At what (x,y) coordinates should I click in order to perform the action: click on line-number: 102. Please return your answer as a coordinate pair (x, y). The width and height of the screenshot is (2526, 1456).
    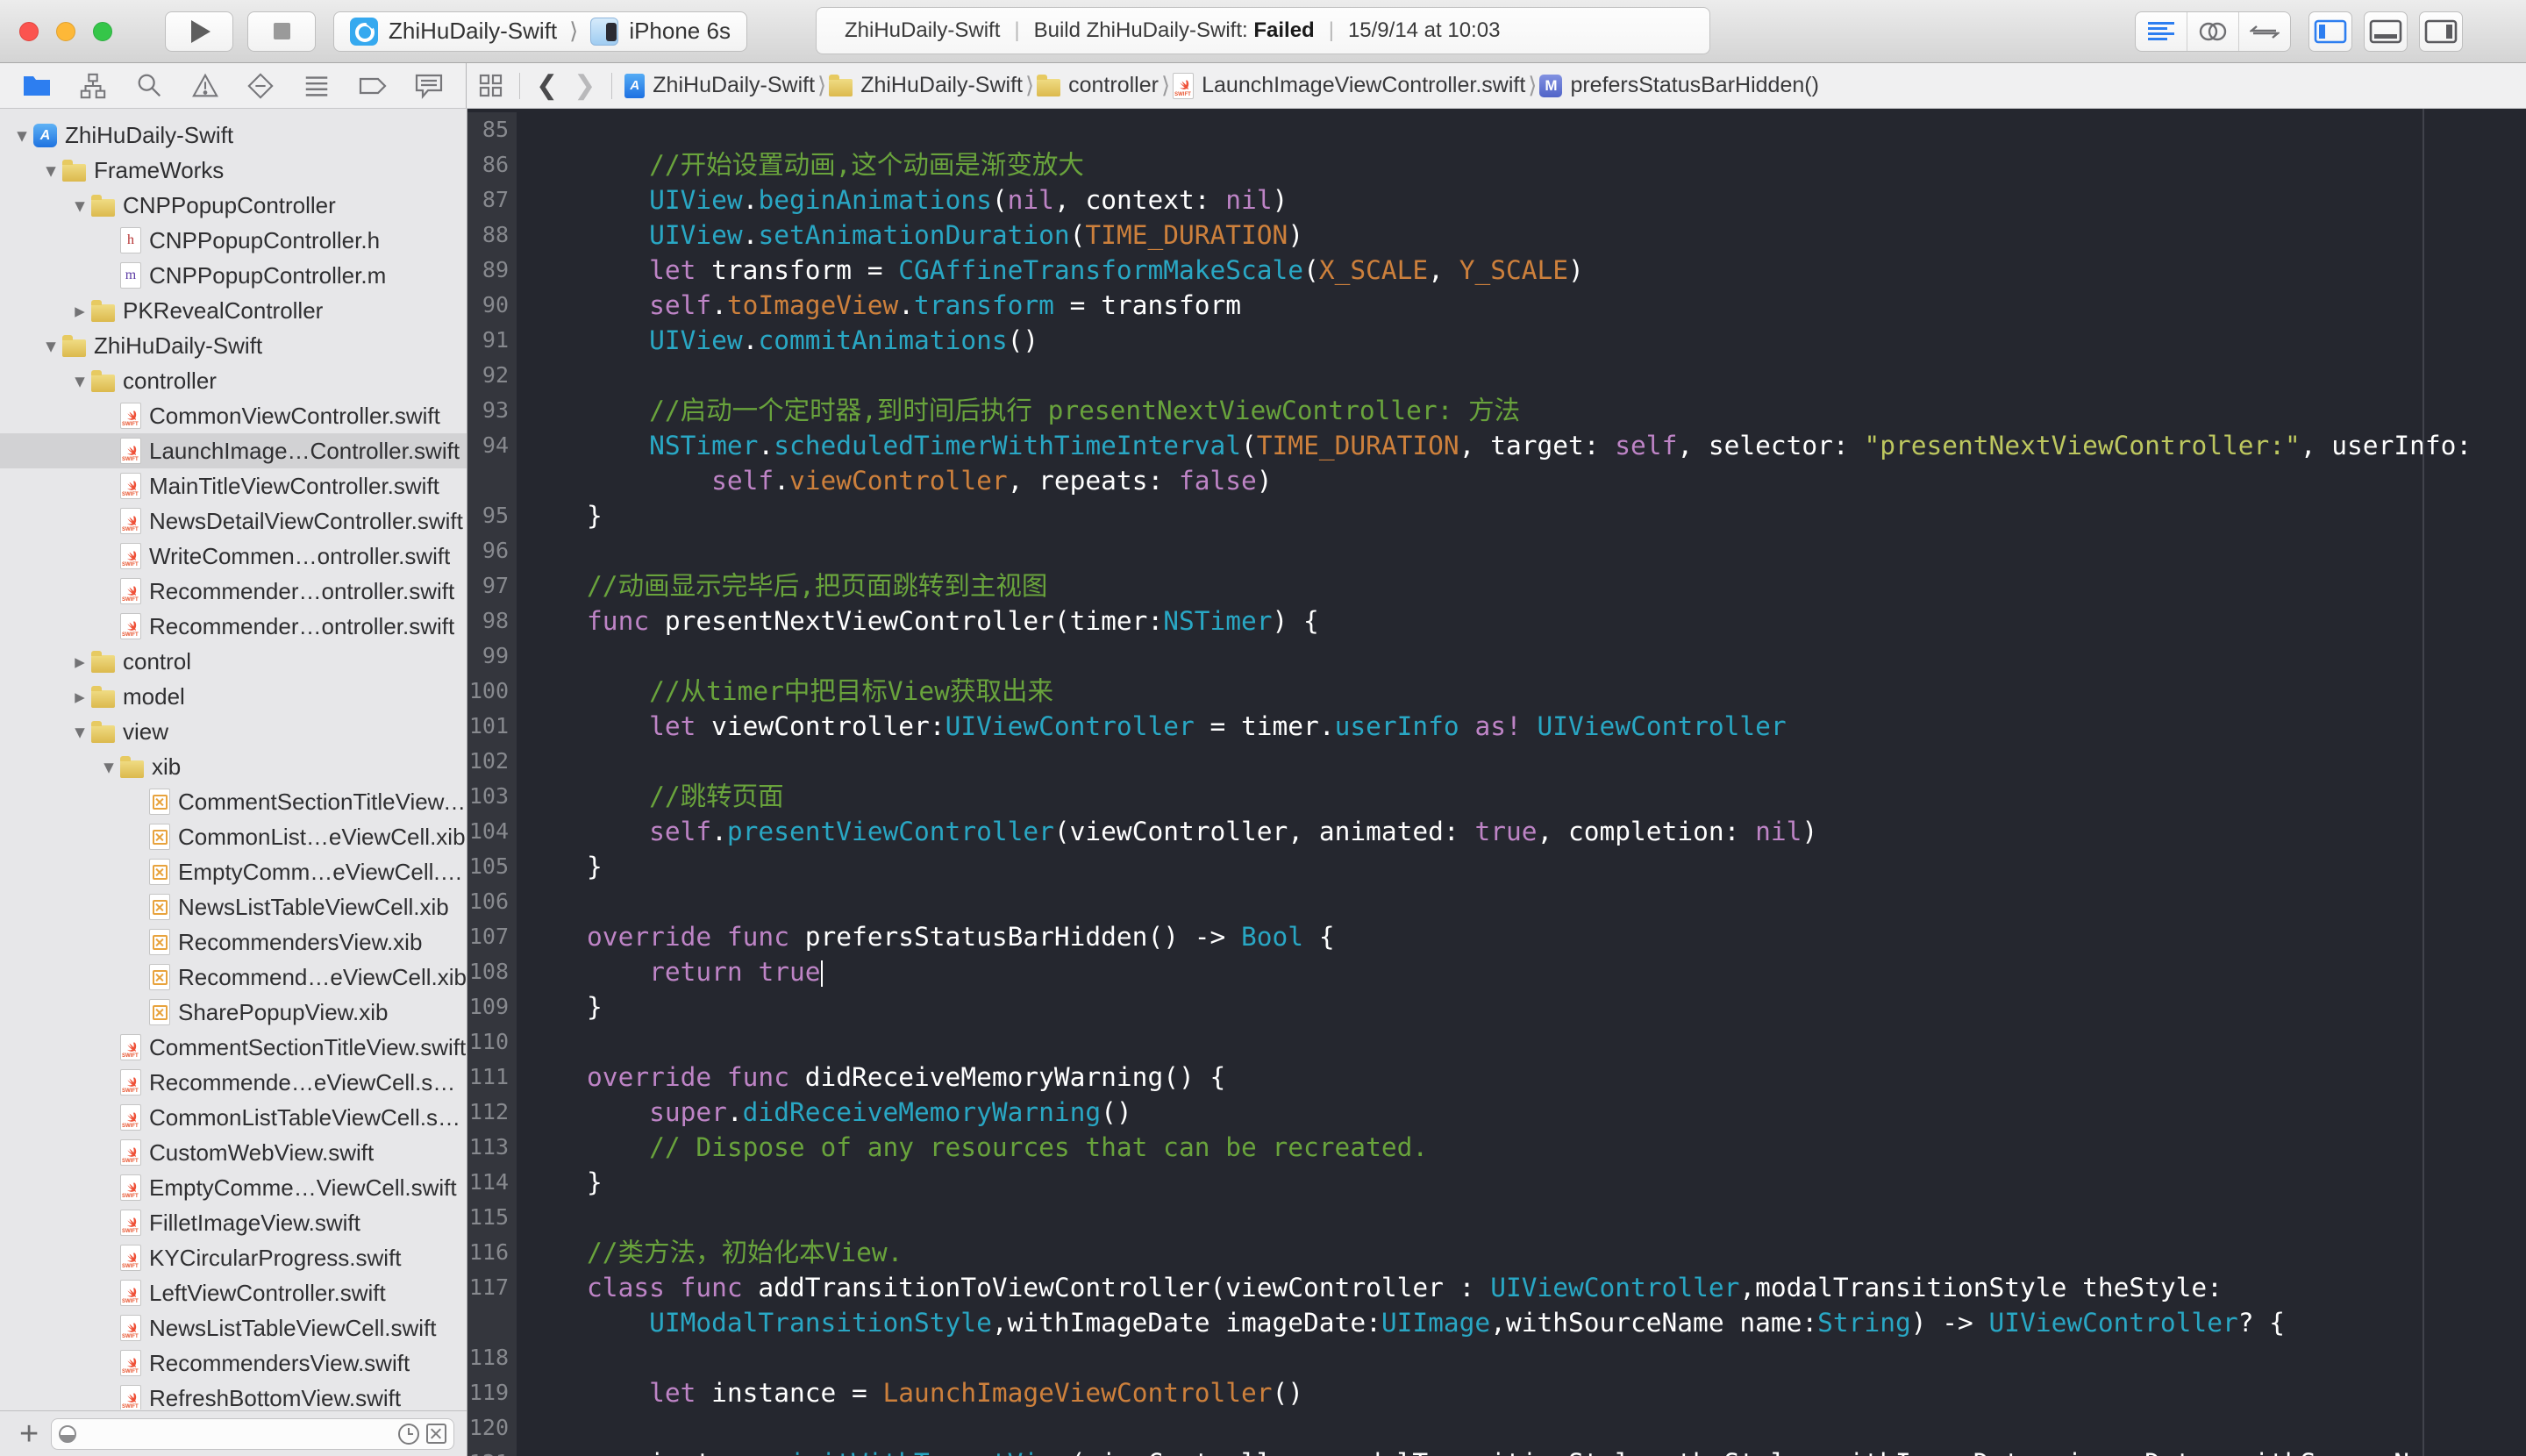
    Looking at the image, I should click on (492, 761).